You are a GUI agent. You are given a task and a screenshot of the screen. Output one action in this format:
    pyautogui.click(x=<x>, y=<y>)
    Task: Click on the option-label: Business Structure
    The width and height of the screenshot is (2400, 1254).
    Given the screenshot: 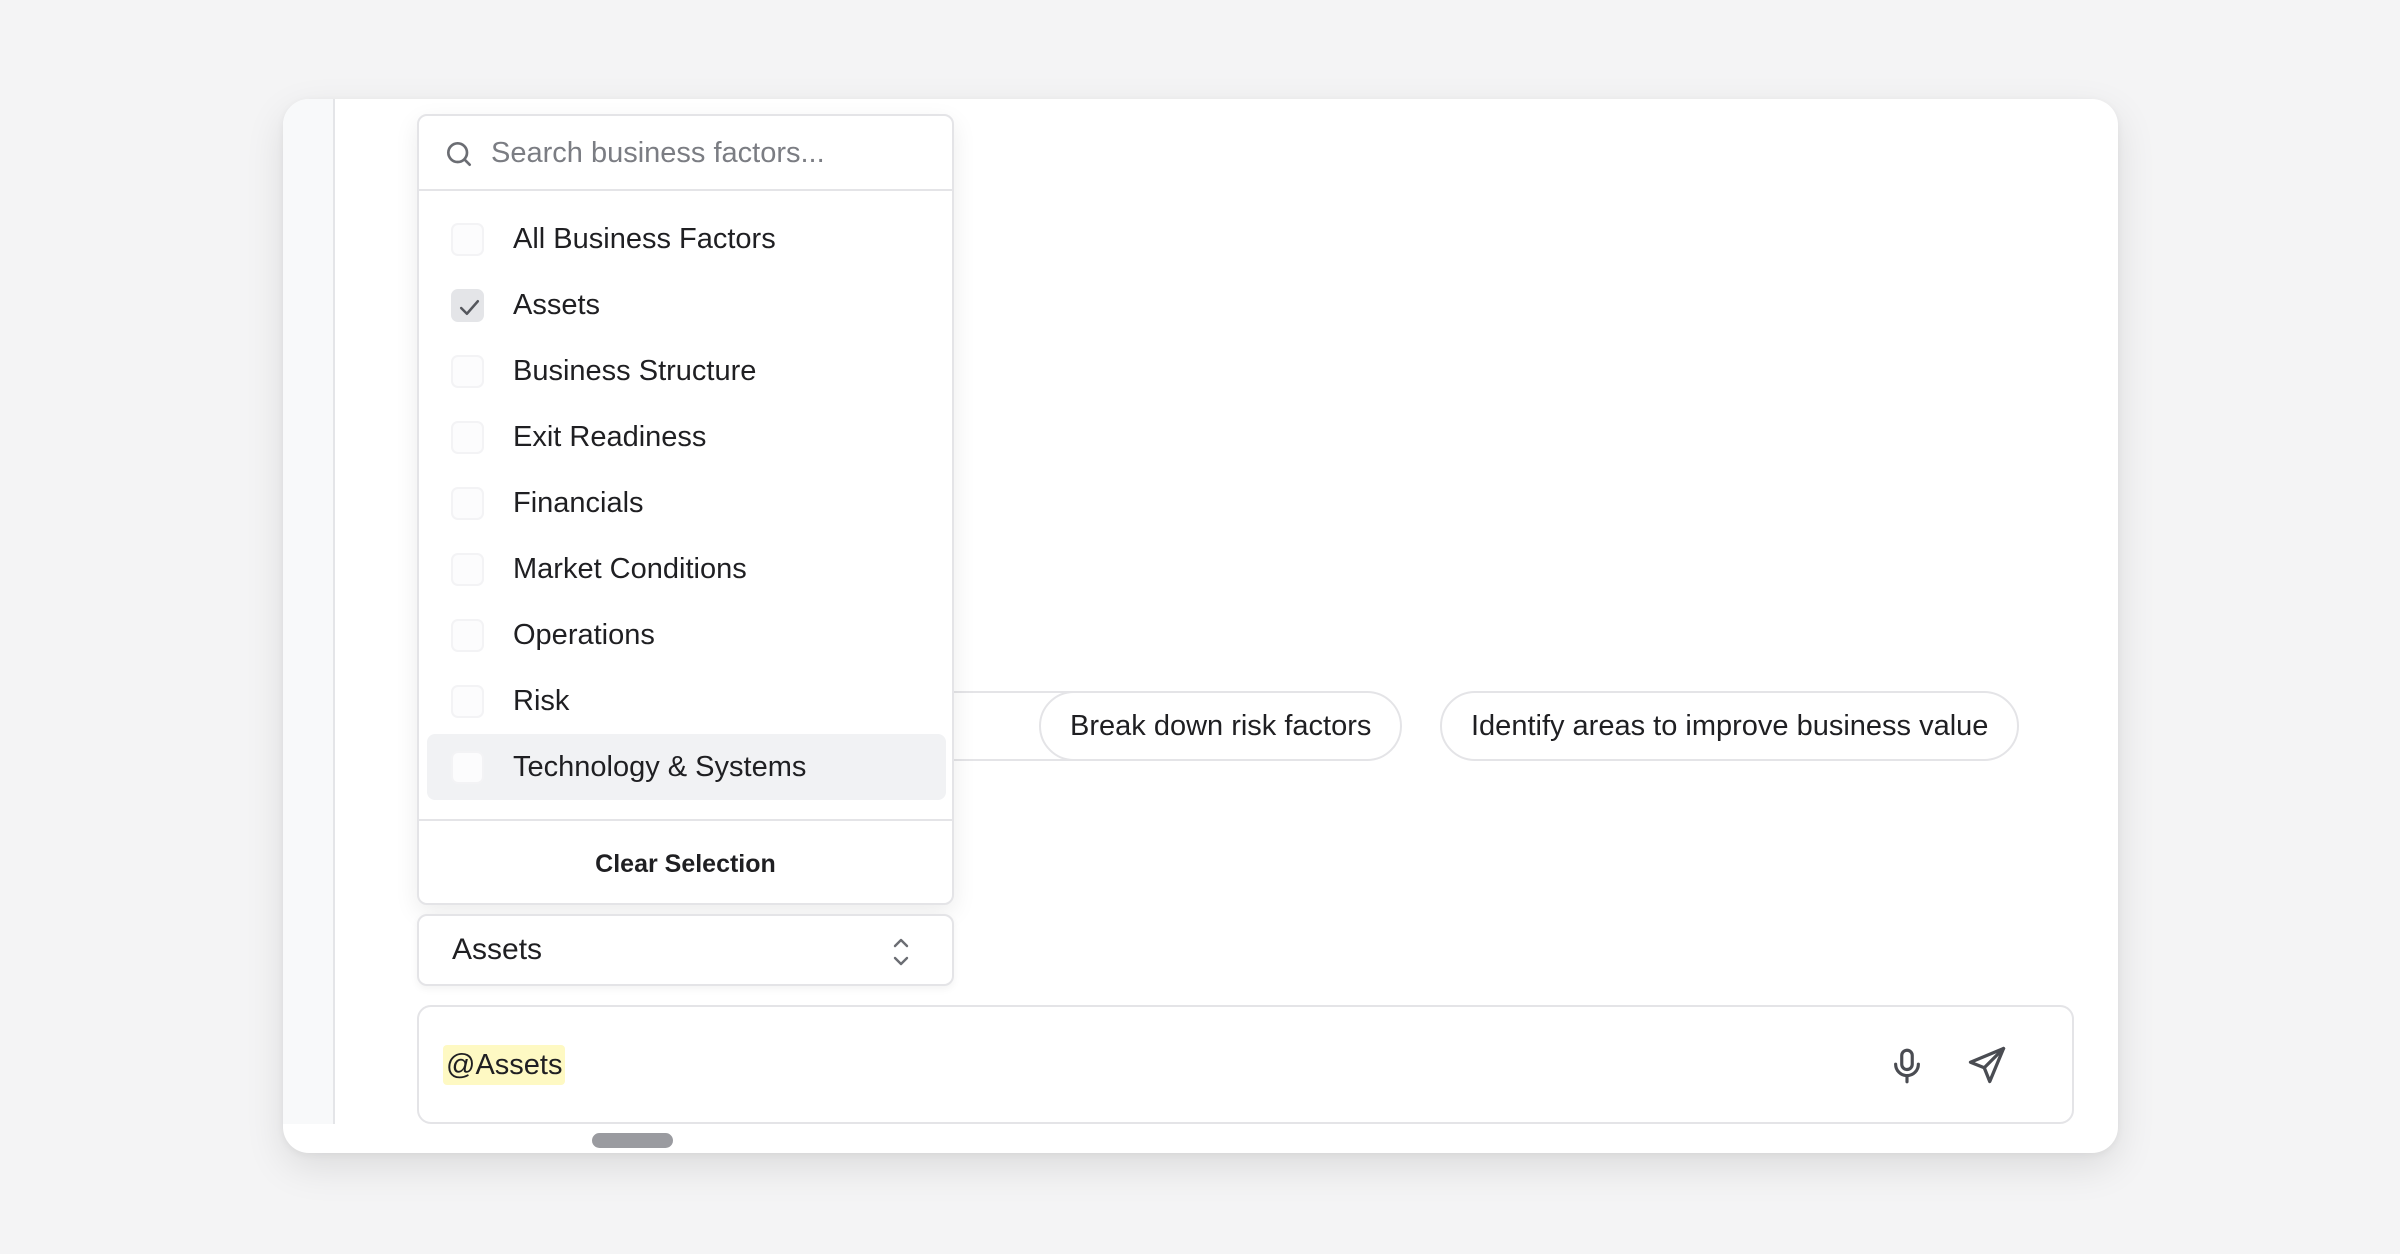 What is the action you would take?
    pyautogui.click(x=635, y=371)
    